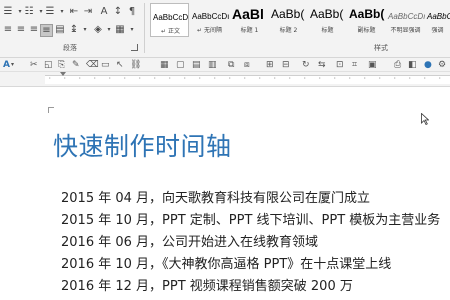  Describe the element at coordinates (134, 47) in the screenshot. I see `paragraph-dialog-launcher-icon` at that location.